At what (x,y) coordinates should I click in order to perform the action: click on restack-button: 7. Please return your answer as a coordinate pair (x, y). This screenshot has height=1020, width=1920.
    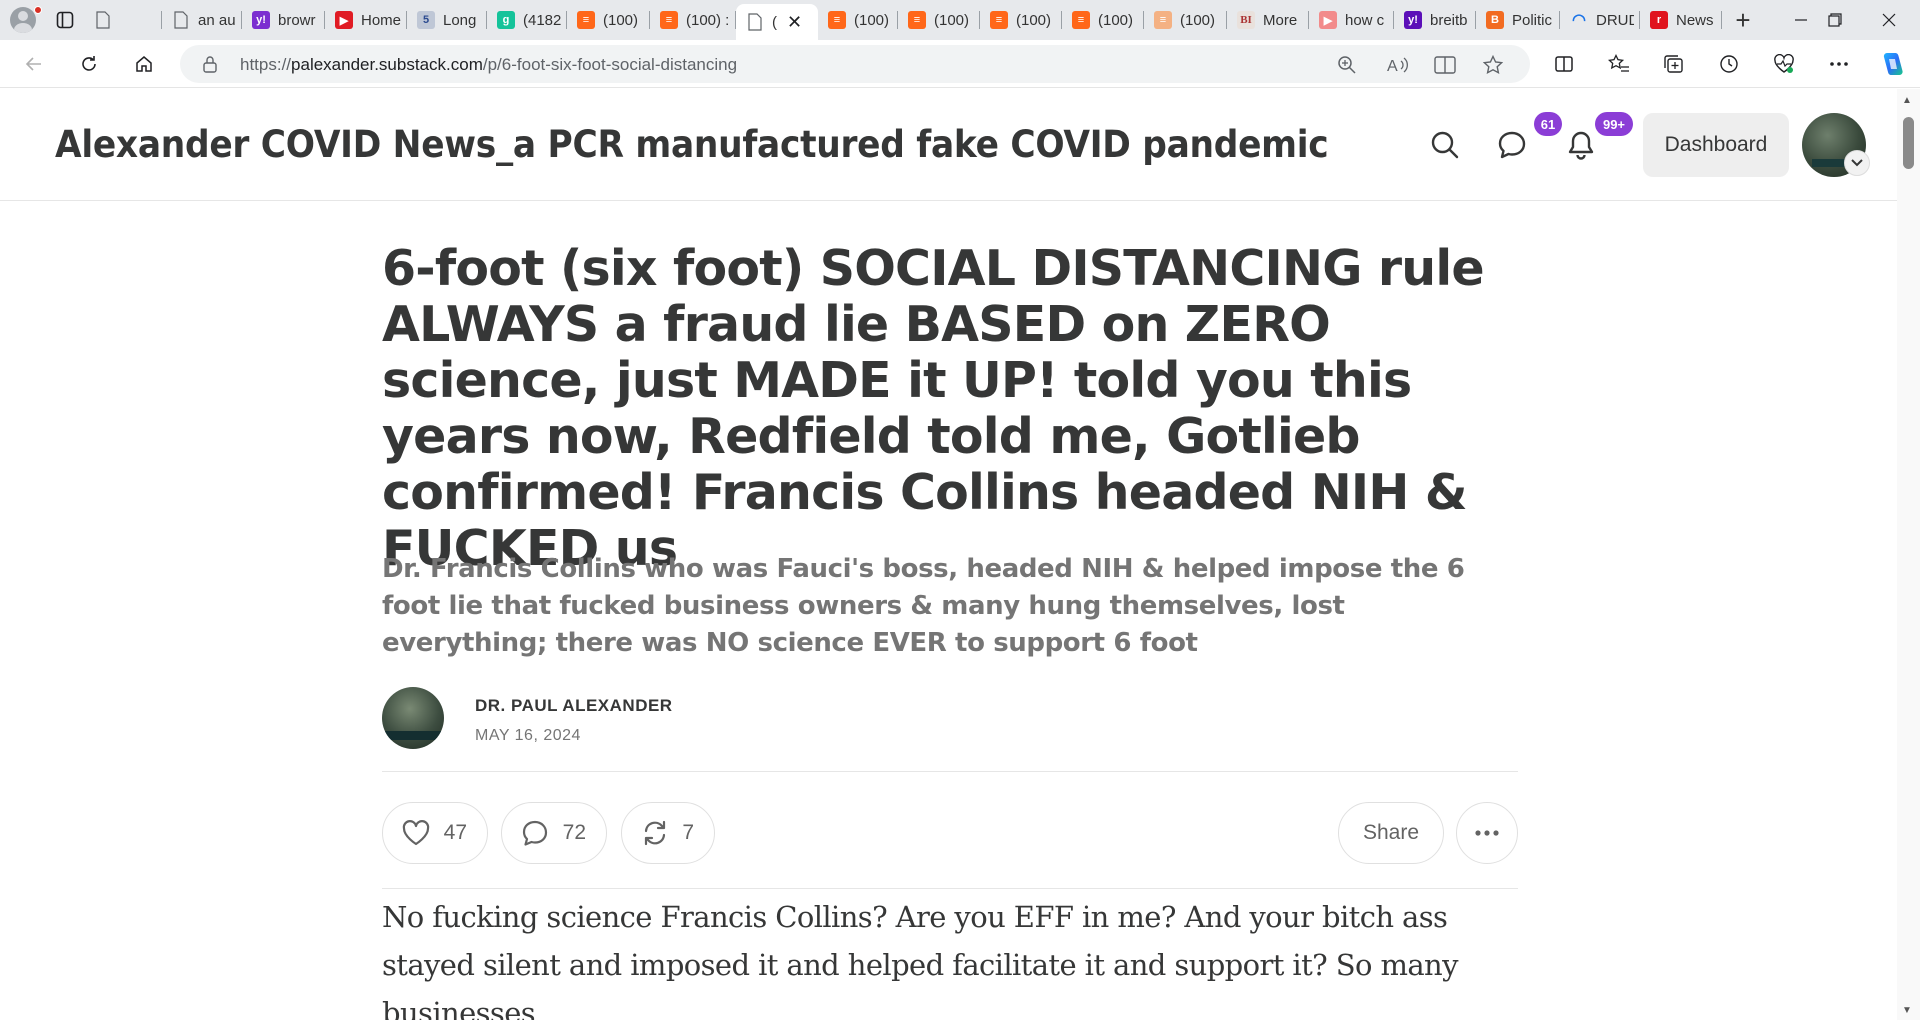
    Looking at the image, I should click on (668, 833).